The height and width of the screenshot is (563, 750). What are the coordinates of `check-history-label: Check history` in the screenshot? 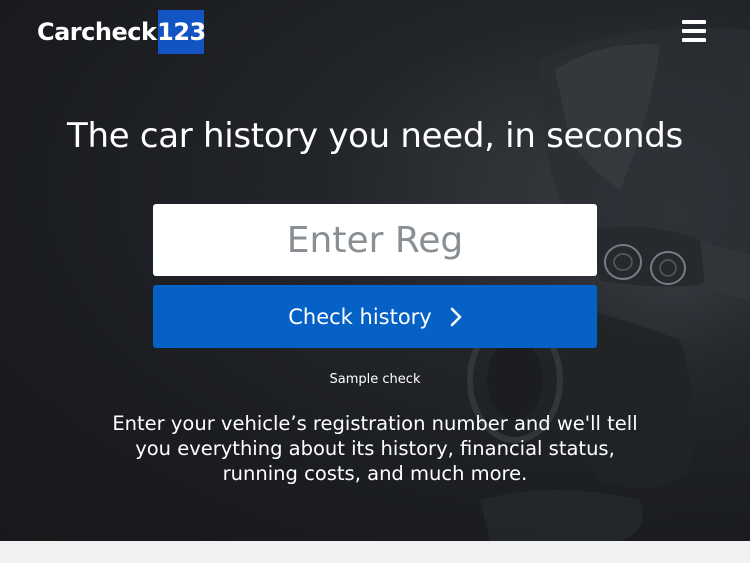 It's located at (360, 316).